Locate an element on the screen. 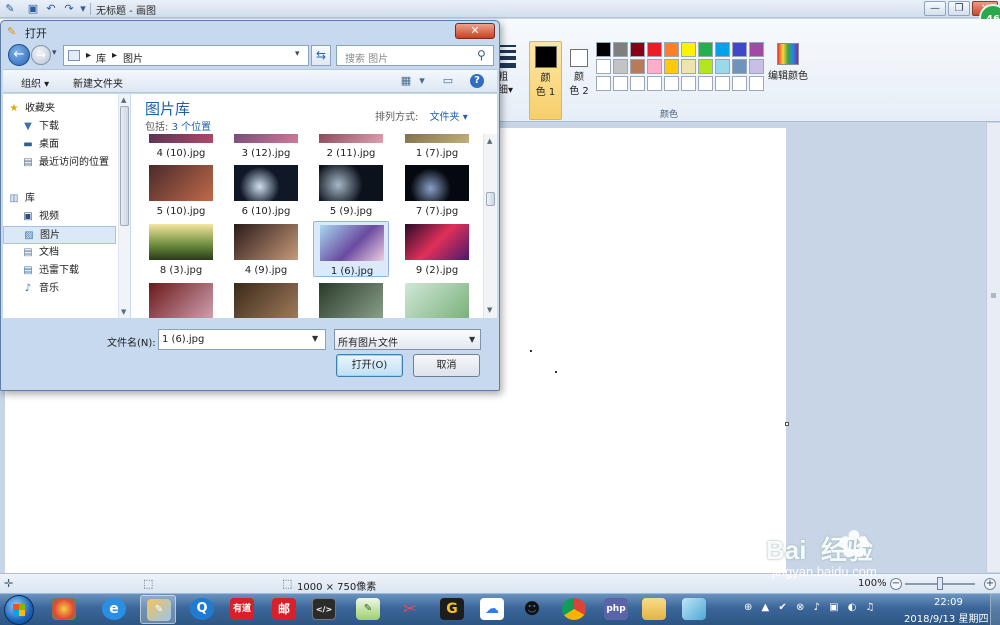 Image resolution: width=1000 pixels, height=625 pixels. stroke-size-icon is located at coordinates (508, 58).